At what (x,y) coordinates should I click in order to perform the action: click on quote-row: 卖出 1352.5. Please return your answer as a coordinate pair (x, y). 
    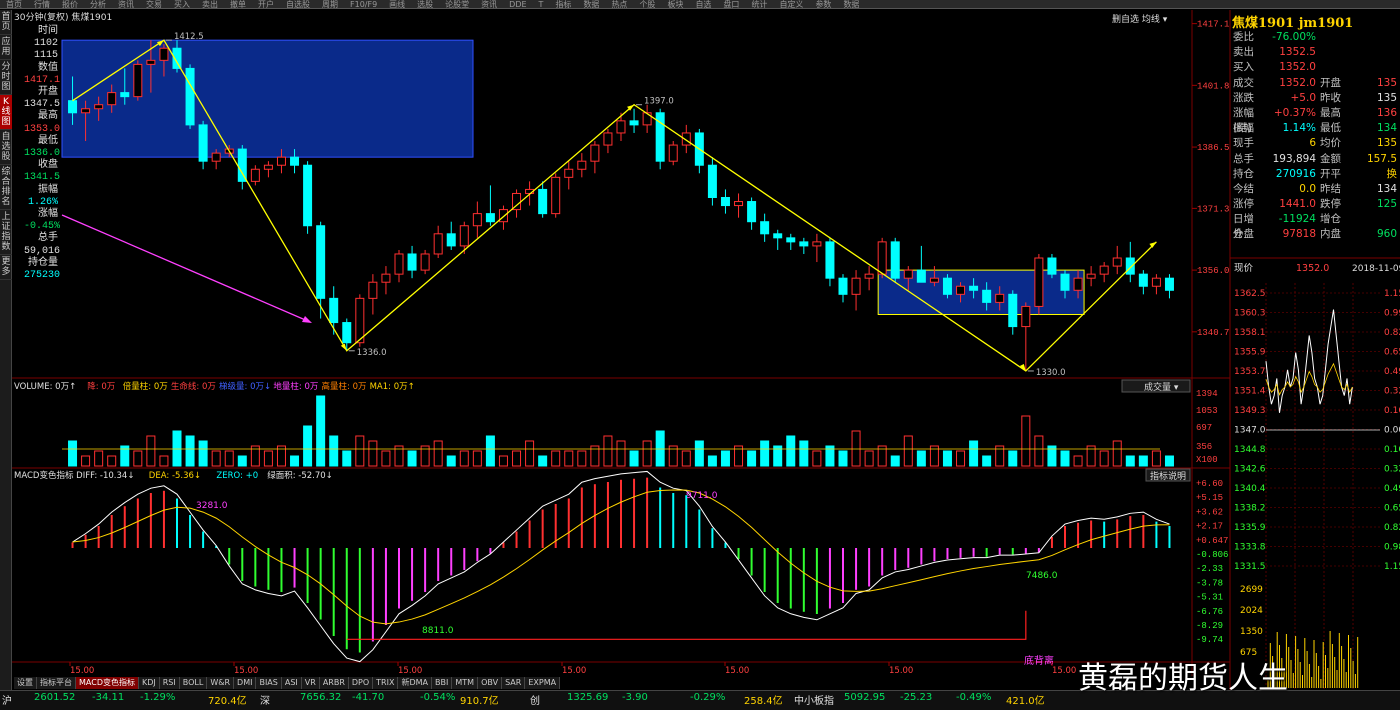
    Looking at the image, I should click on (1316, 52).